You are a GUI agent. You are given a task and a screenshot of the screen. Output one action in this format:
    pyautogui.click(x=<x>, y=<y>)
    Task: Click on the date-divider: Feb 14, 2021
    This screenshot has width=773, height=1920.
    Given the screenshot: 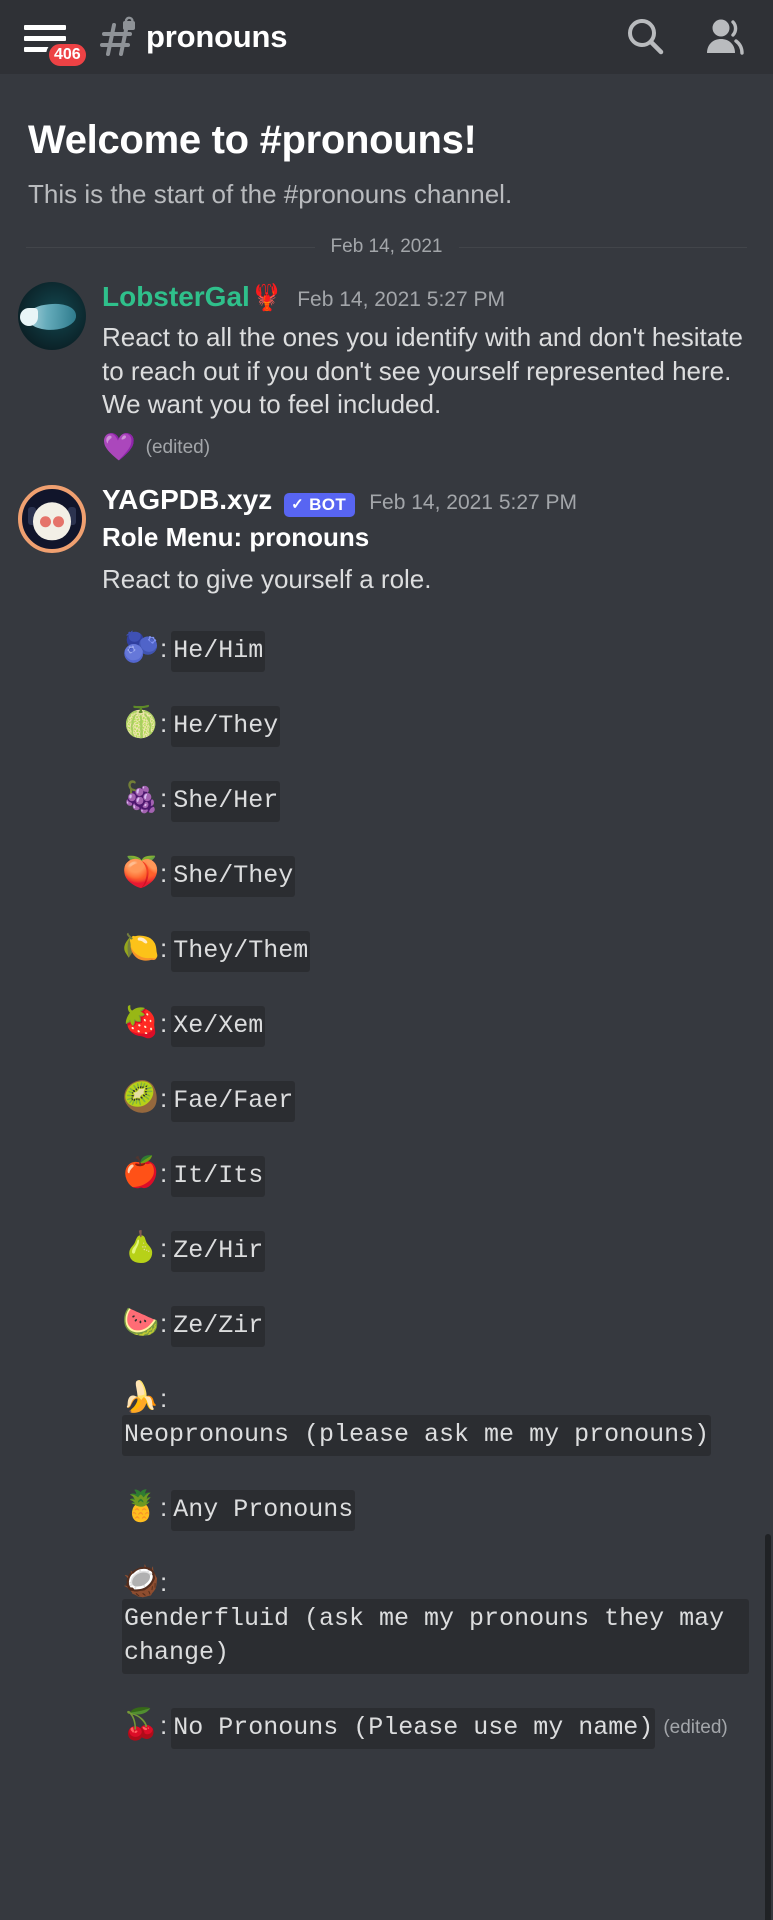 What is the action you would take?
    pyautogui.click(x=387, y=247)
    